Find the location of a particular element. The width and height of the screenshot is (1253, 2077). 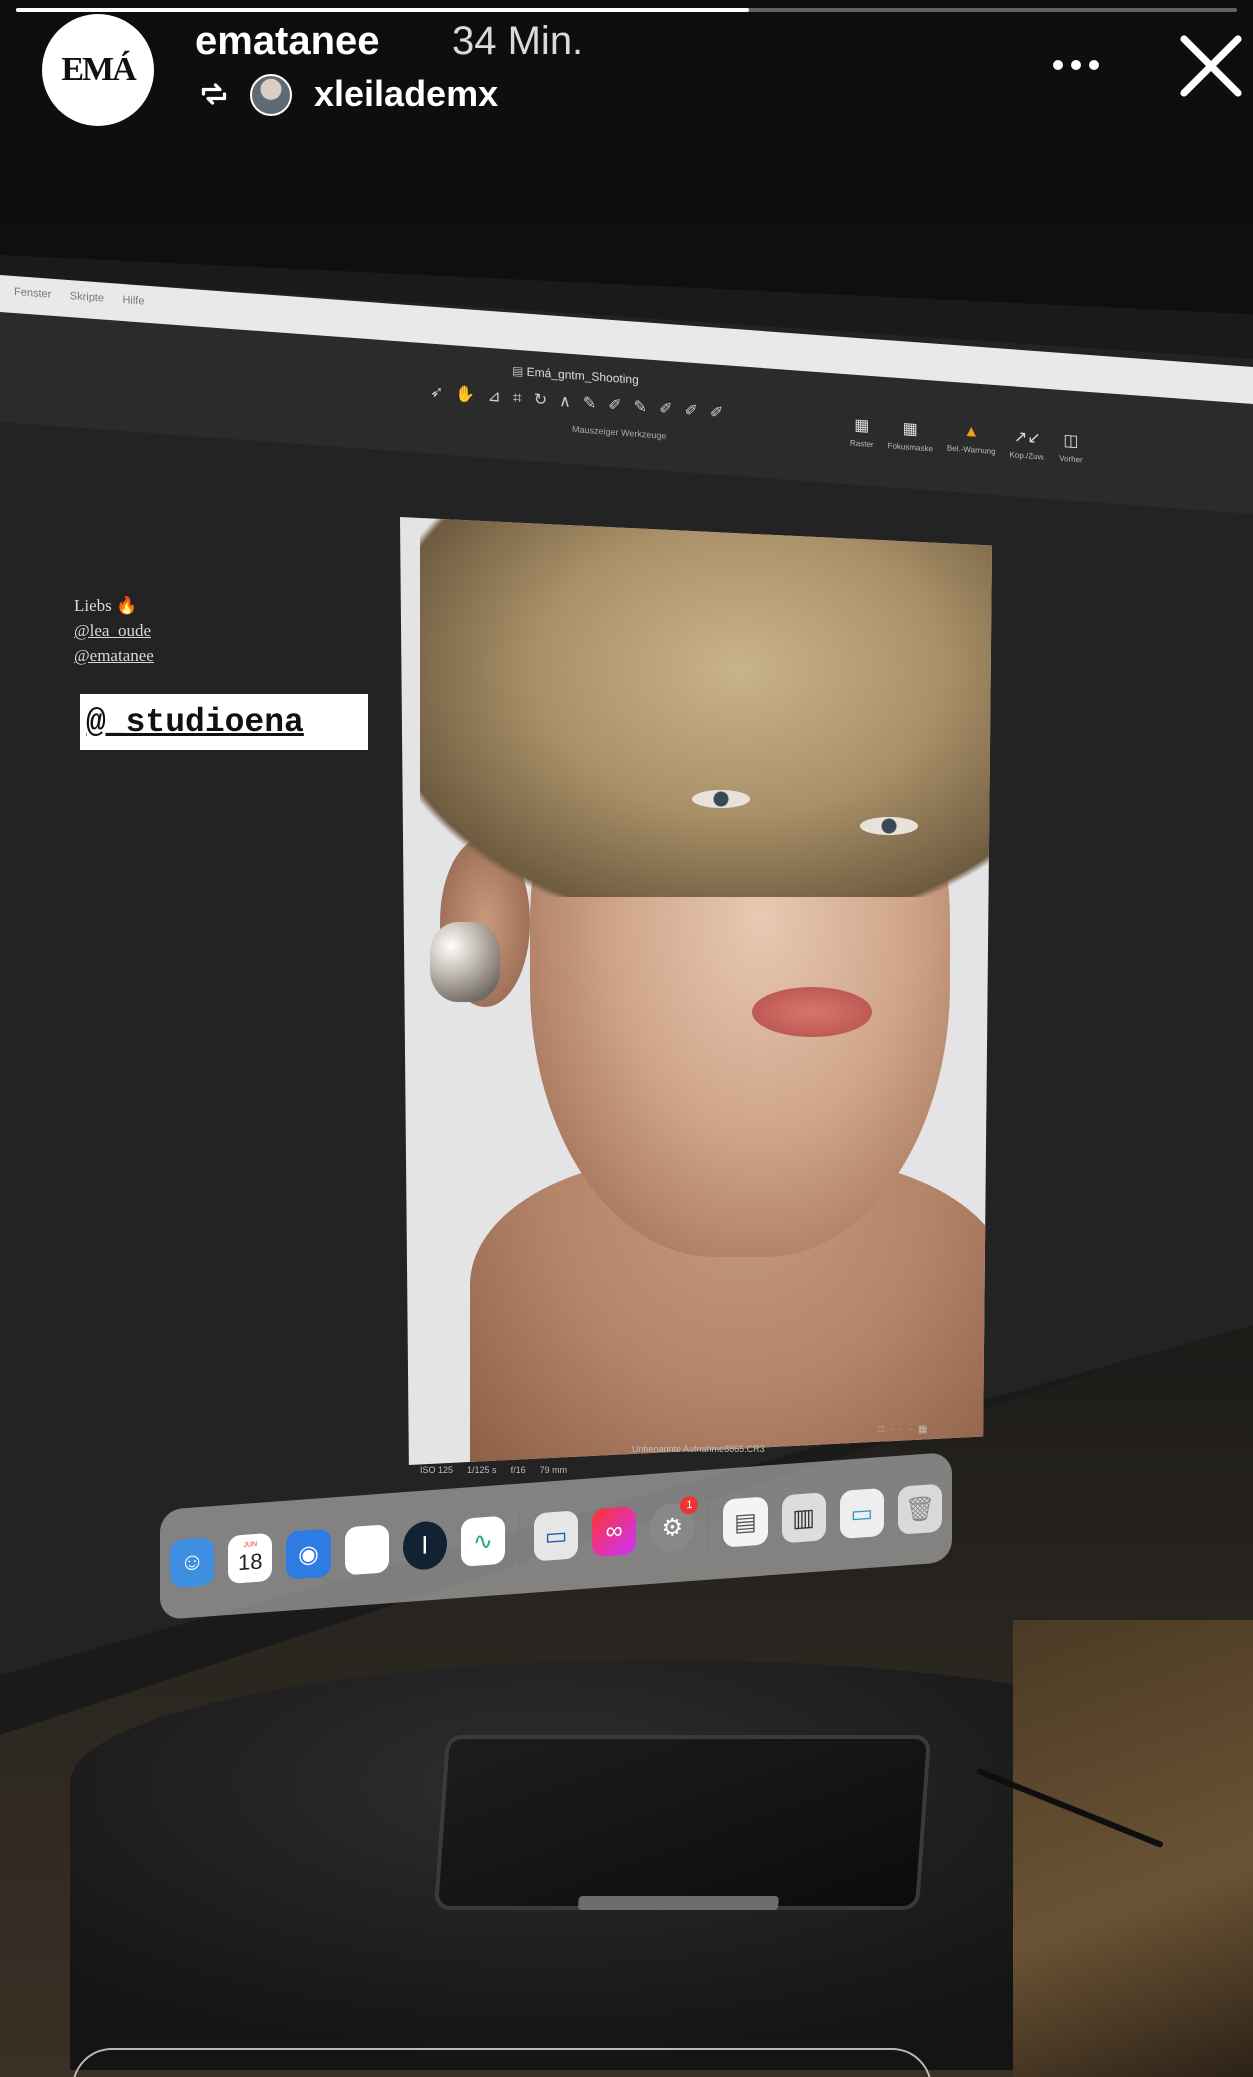

story-progress-bar is located at coordinates (626, 10).